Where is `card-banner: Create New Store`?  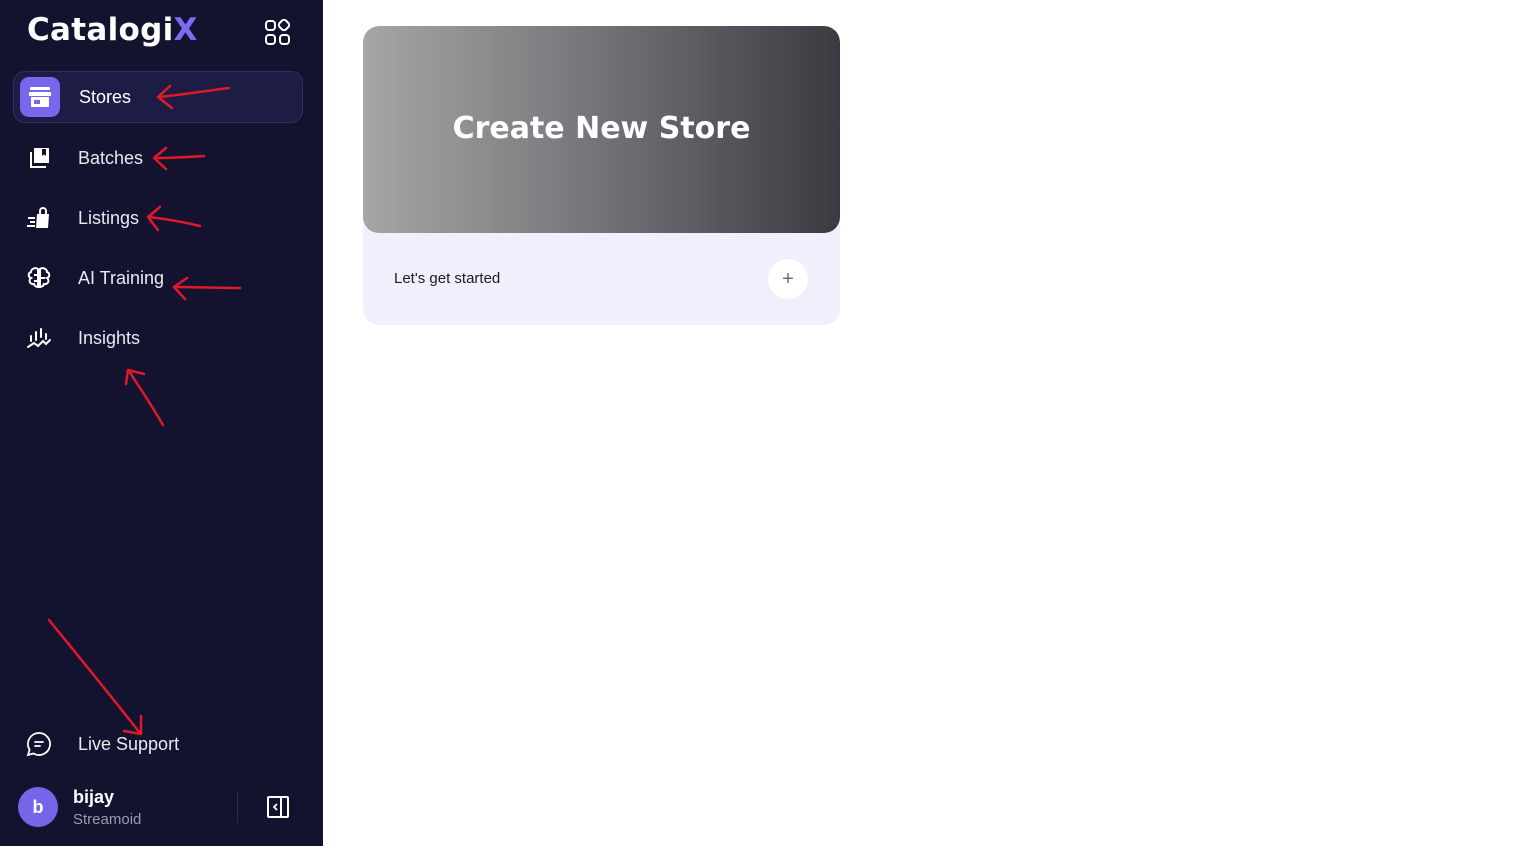
card-banner: Create New Store is located at coordinates (601, 129).